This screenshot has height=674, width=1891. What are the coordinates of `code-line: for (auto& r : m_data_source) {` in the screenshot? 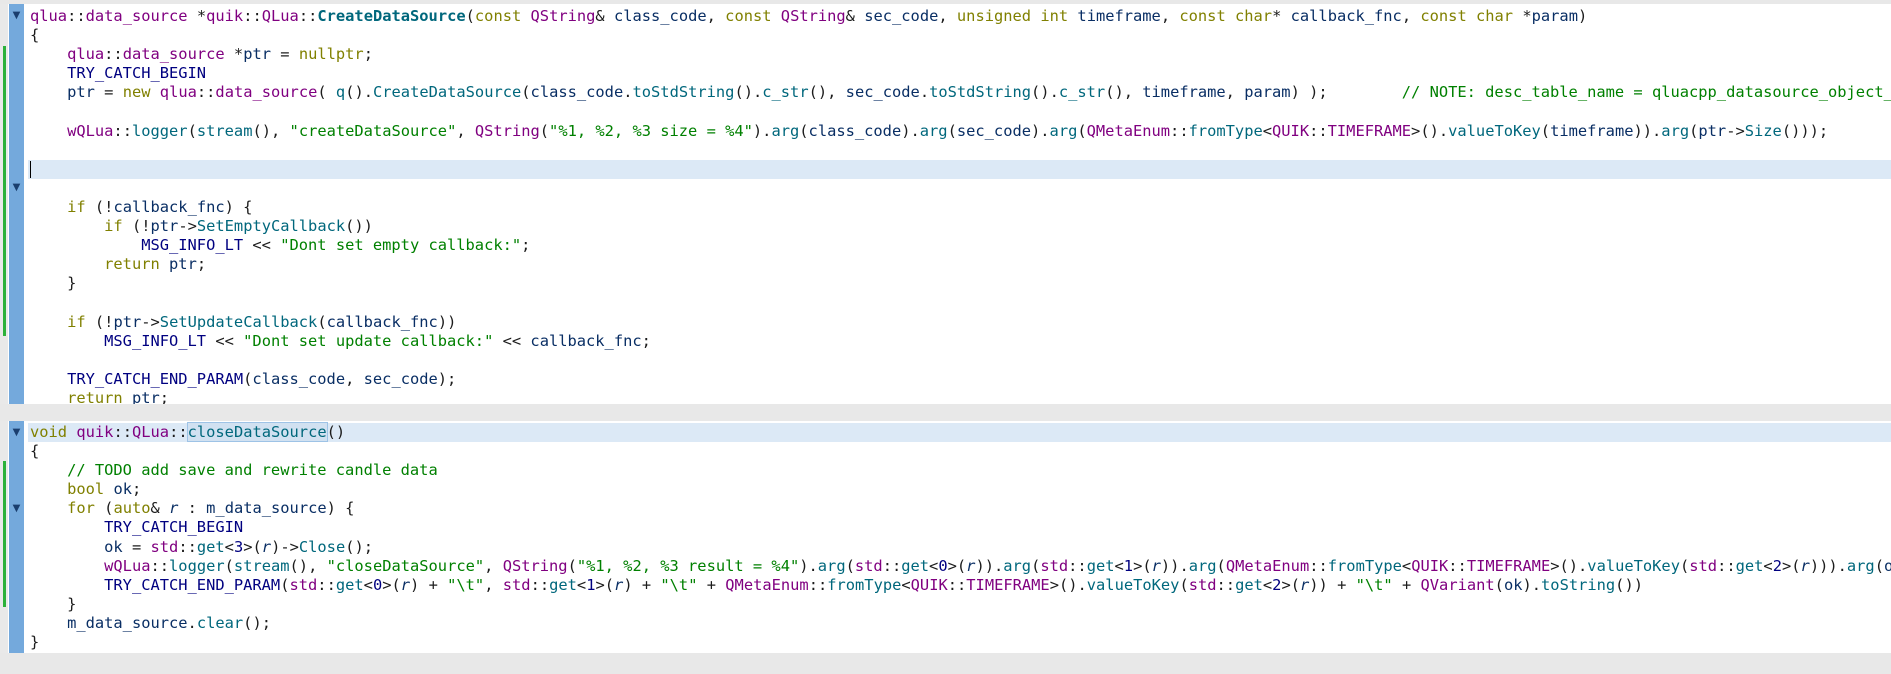 It's located at (960, 508).